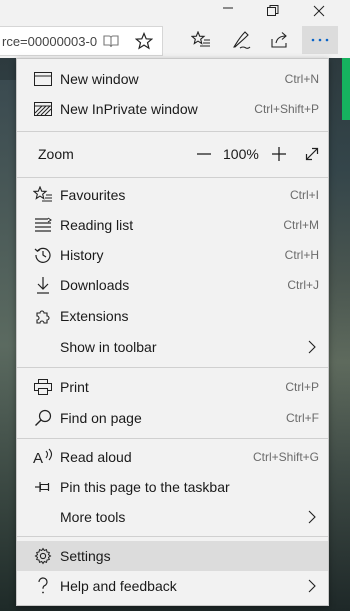 This screenshot has height=611, width=350. What do you see at coordinates (346, 89) in the screenshot?
I see `page-accent-strip` at bounding box center [346, 89].